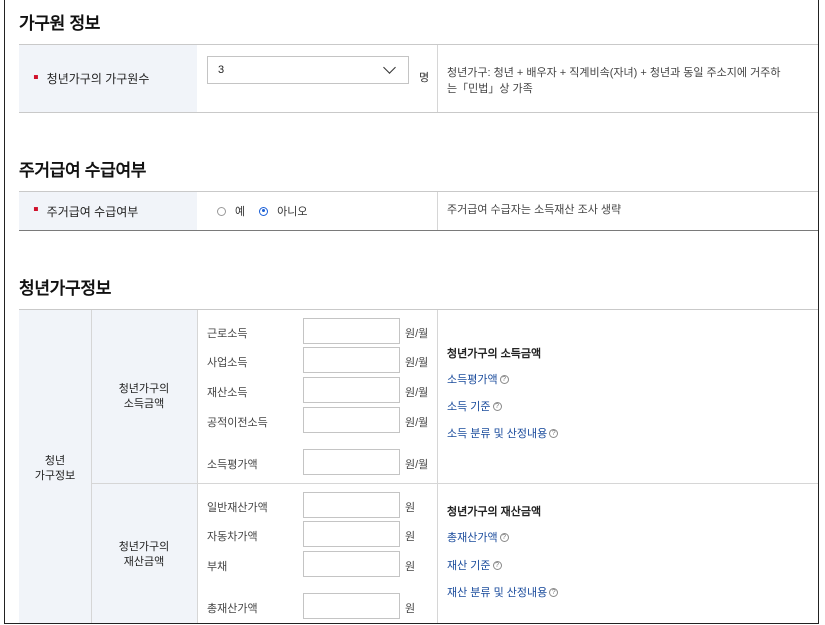 The height and width of the screenshot is (625, 825). Describe the element at coordinates (264, 211) in the screenshot. I see `radio-no-circle` at that location.